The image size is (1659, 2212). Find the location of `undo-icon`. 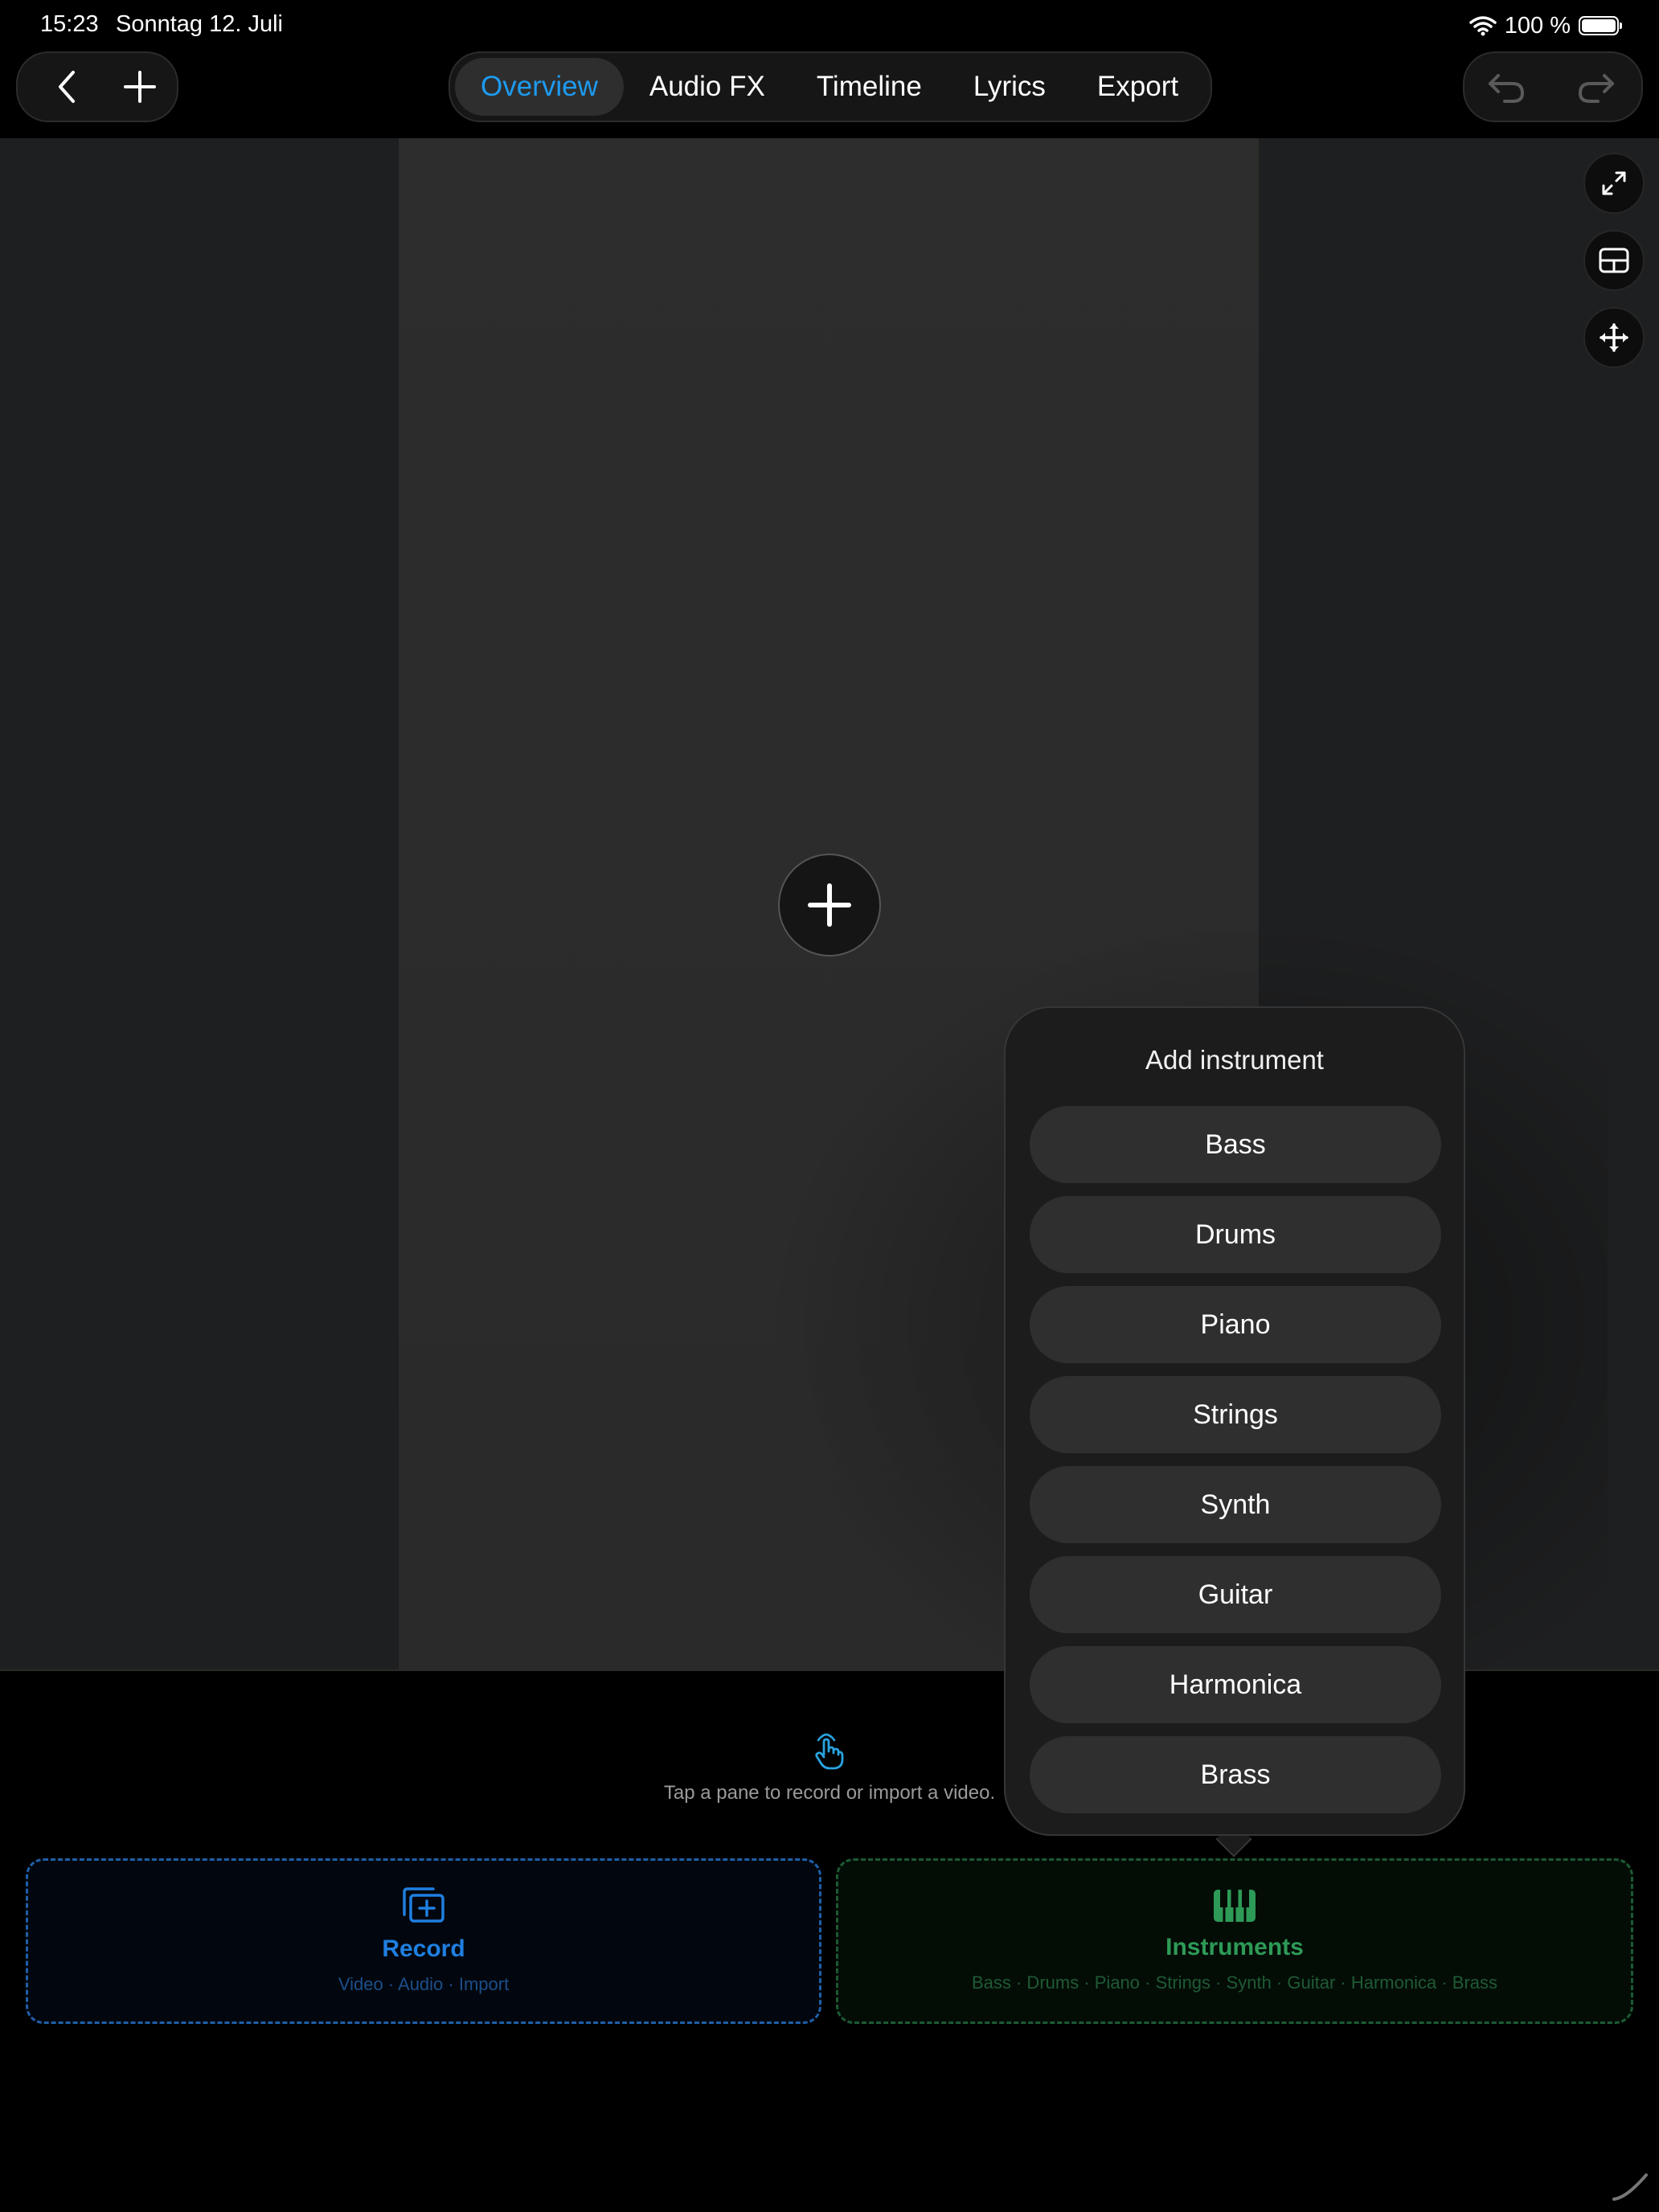

undo-icon is located at coordinates (1507, 88).